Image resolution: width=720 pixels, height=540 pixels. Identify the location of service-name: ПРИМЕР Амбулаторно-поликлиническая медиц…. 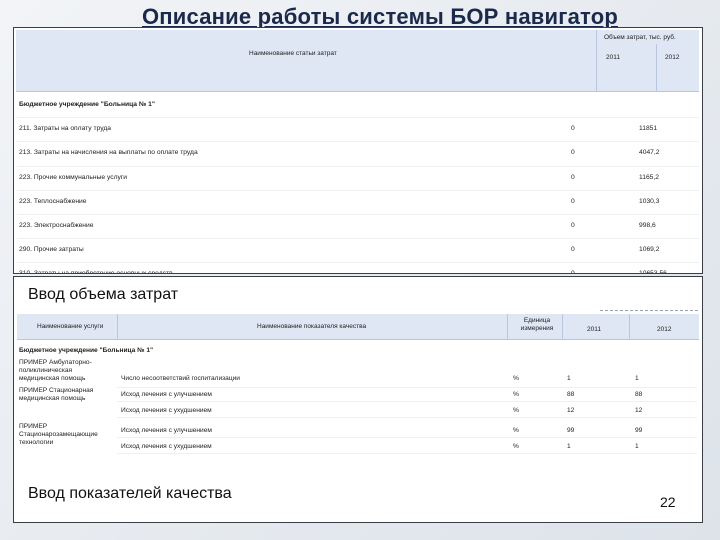
(55, 370).